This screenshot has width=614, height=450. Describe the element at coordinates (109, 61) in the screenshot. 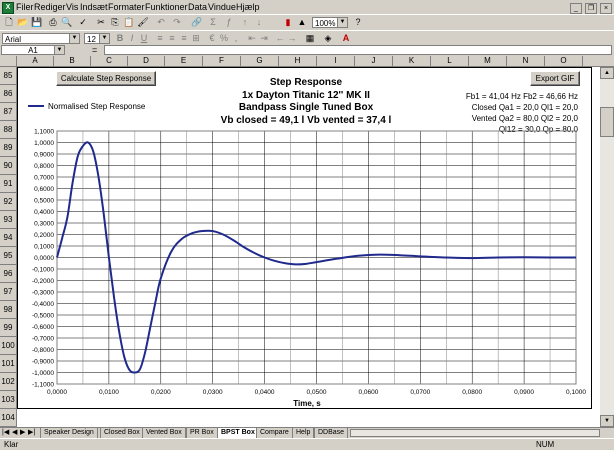

I see `column-header-c: C` at that location.